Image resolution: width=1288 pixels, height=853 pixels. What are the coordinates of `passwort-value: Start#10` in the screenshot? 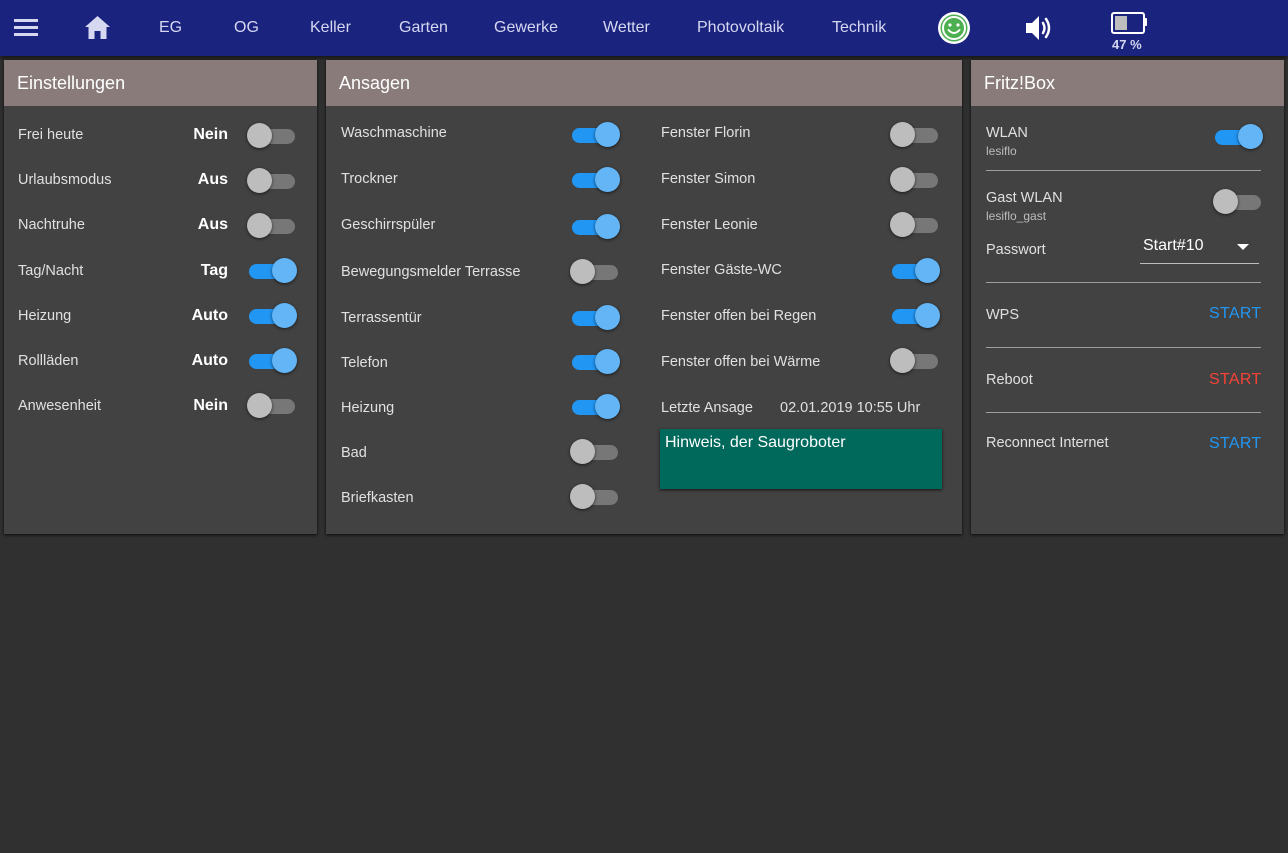 It's located at (1173, 245).